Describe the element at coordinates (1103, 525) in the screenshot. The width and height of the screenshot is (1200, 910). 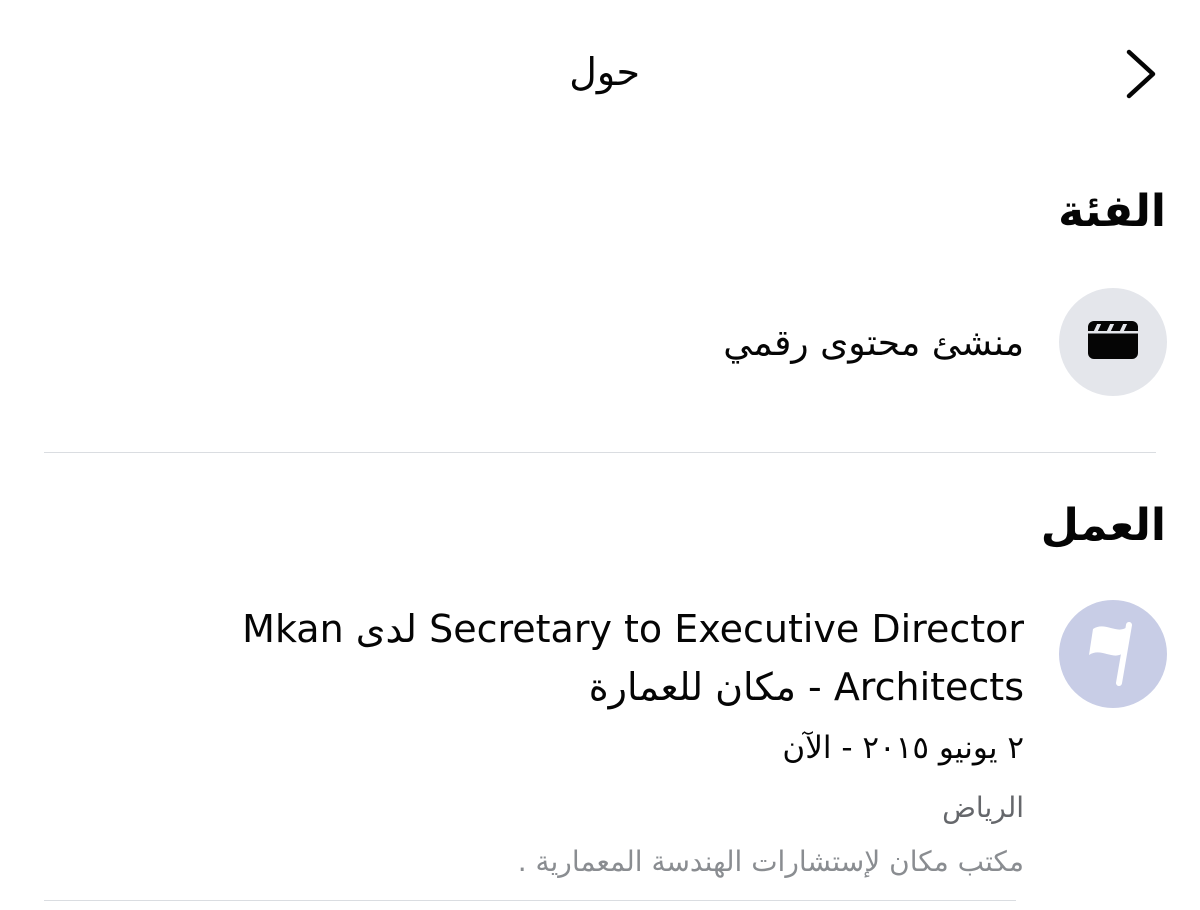
I see `work-heading: العمل` at that location.